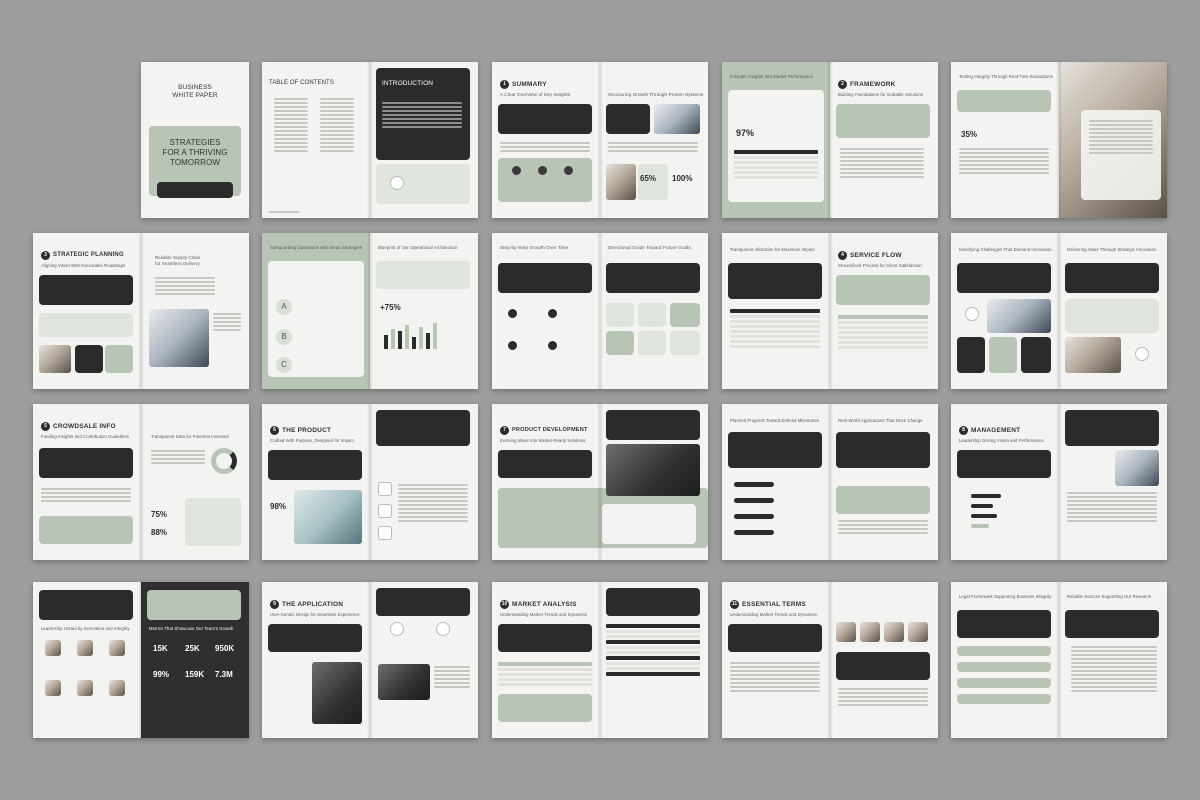  I want to click on section-subtitle: Aligning Vision With Executable Roadmaps, so click(83, 265).